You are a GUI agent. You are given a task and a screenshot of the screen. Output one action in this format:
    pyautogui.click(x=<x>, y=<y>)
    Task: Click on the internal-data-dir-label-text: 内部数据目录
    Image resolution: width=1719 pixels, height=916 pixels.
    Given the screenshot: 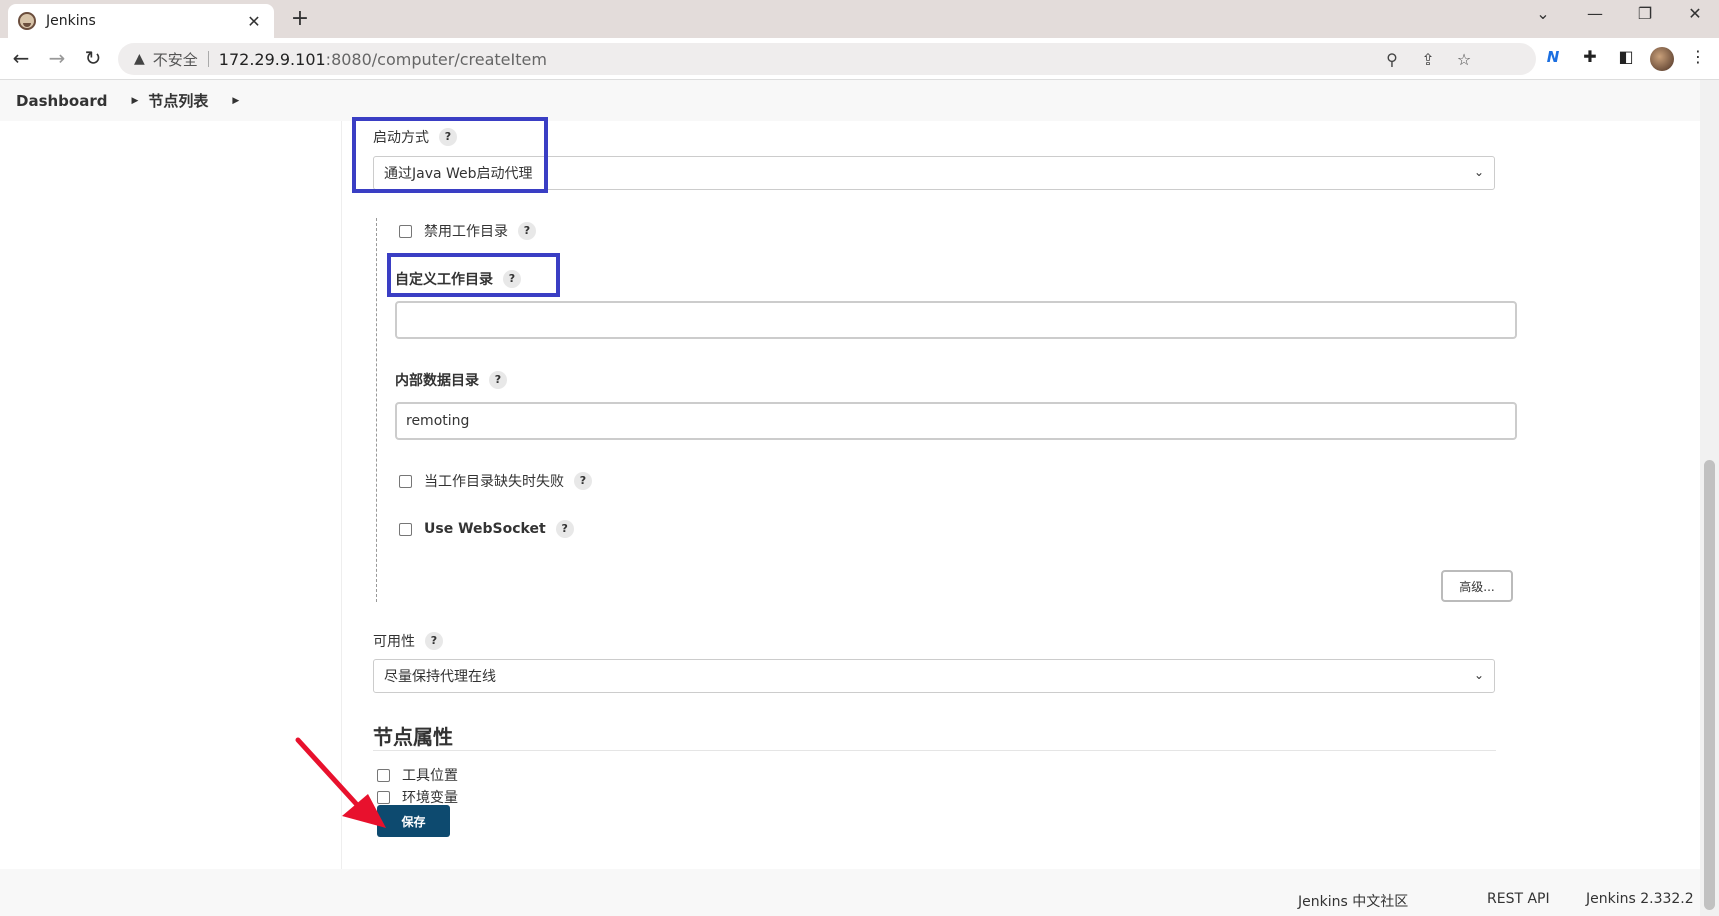 What is the action you would take?
    pyautogui.click(x=437, y=381)
    